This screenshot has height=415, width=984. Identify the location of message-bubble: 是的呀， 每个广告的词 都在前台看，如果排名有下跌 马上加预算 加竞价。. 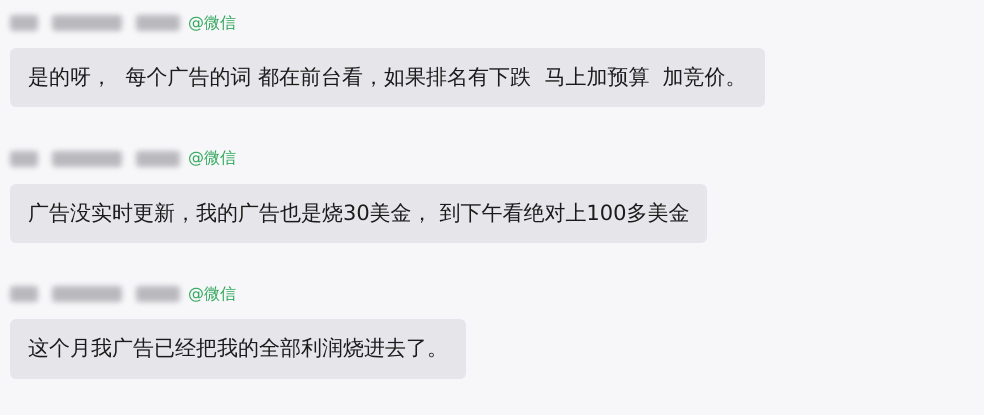
(387, 78).